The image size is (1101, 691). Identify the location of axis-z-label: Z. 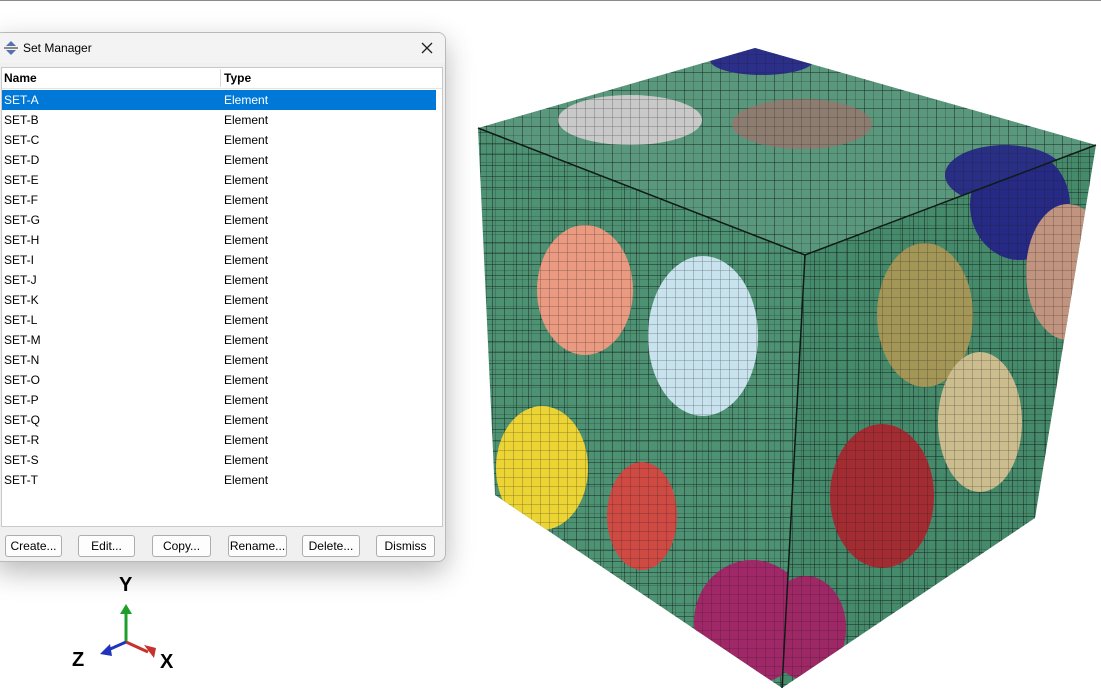
(78, 660).